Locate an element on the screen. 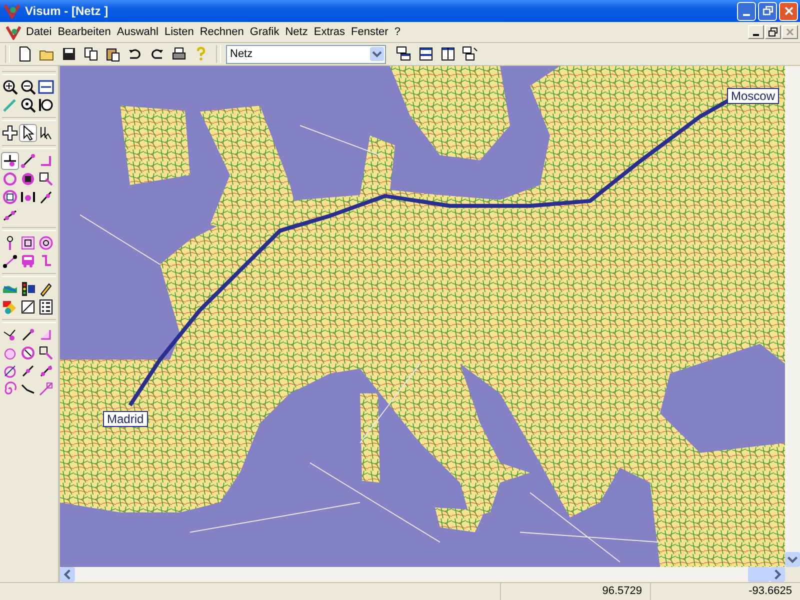  link-icon is located at coordinates (28, 161).